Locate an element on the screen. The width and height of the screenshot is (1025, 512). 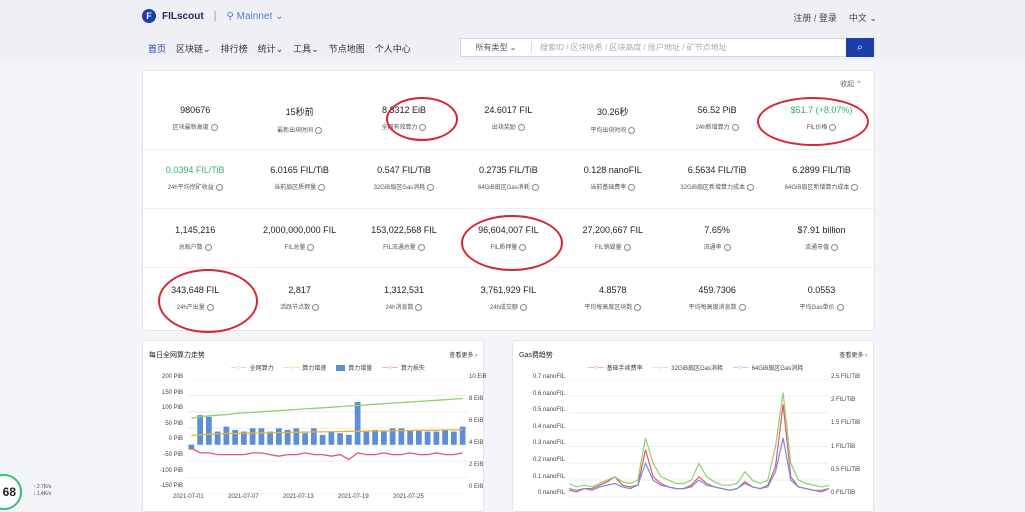
stat-cell: 459.7306 平均每高度消息数 is located at coordinates (717, 298).